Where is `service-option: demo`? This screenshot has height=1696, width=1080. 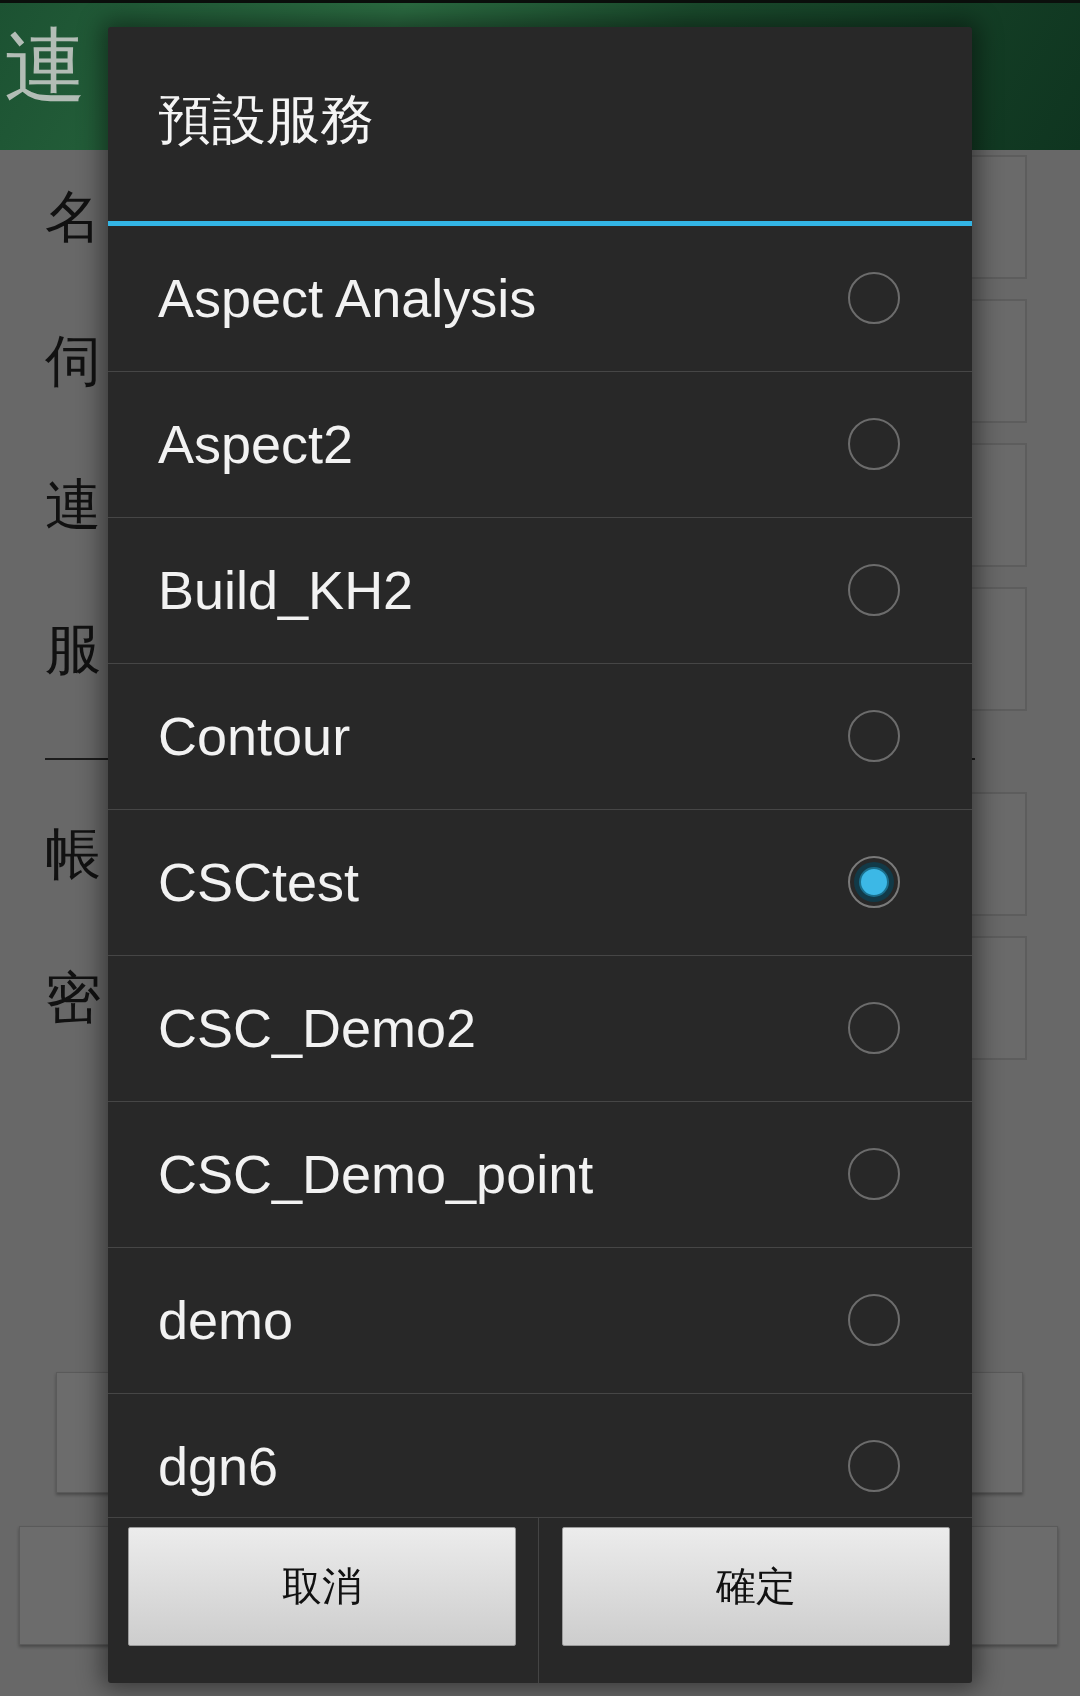 service-option: demo is located at coordinates (540, 1320).